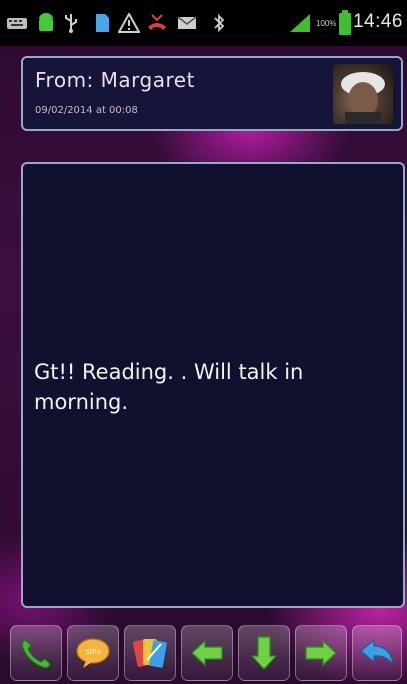  I want to click on arrow-right-icon, so click(321, 653).